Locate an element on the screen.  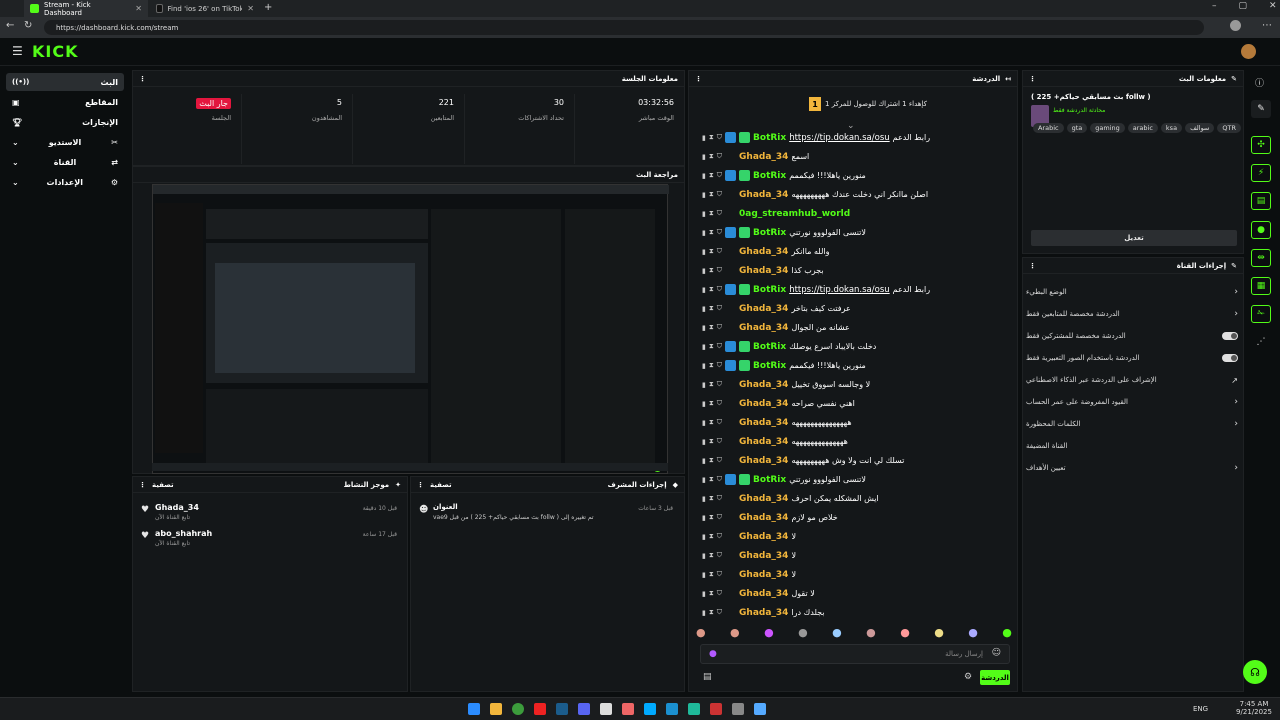
stream-category: محادثة الدردشة فقط is located at coordinates (1079, 110).